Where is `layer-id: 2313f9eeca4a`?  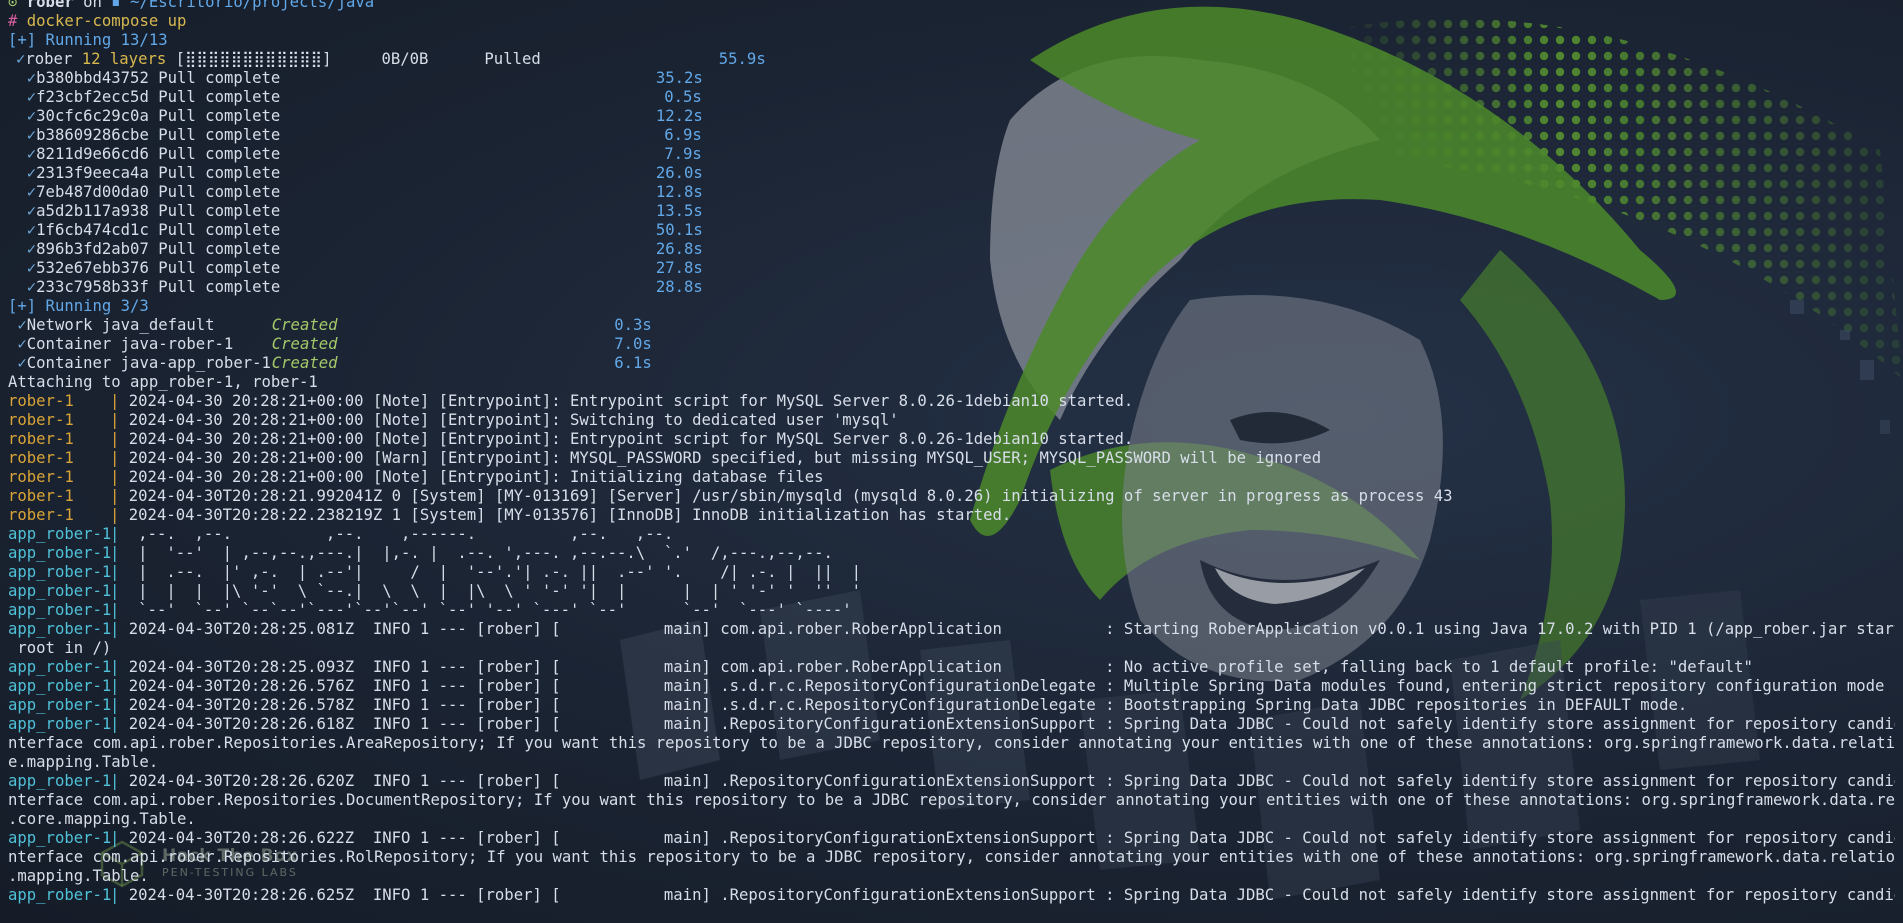 layer-id: 2313f9eeca4a is located at coordinates (92, 173).